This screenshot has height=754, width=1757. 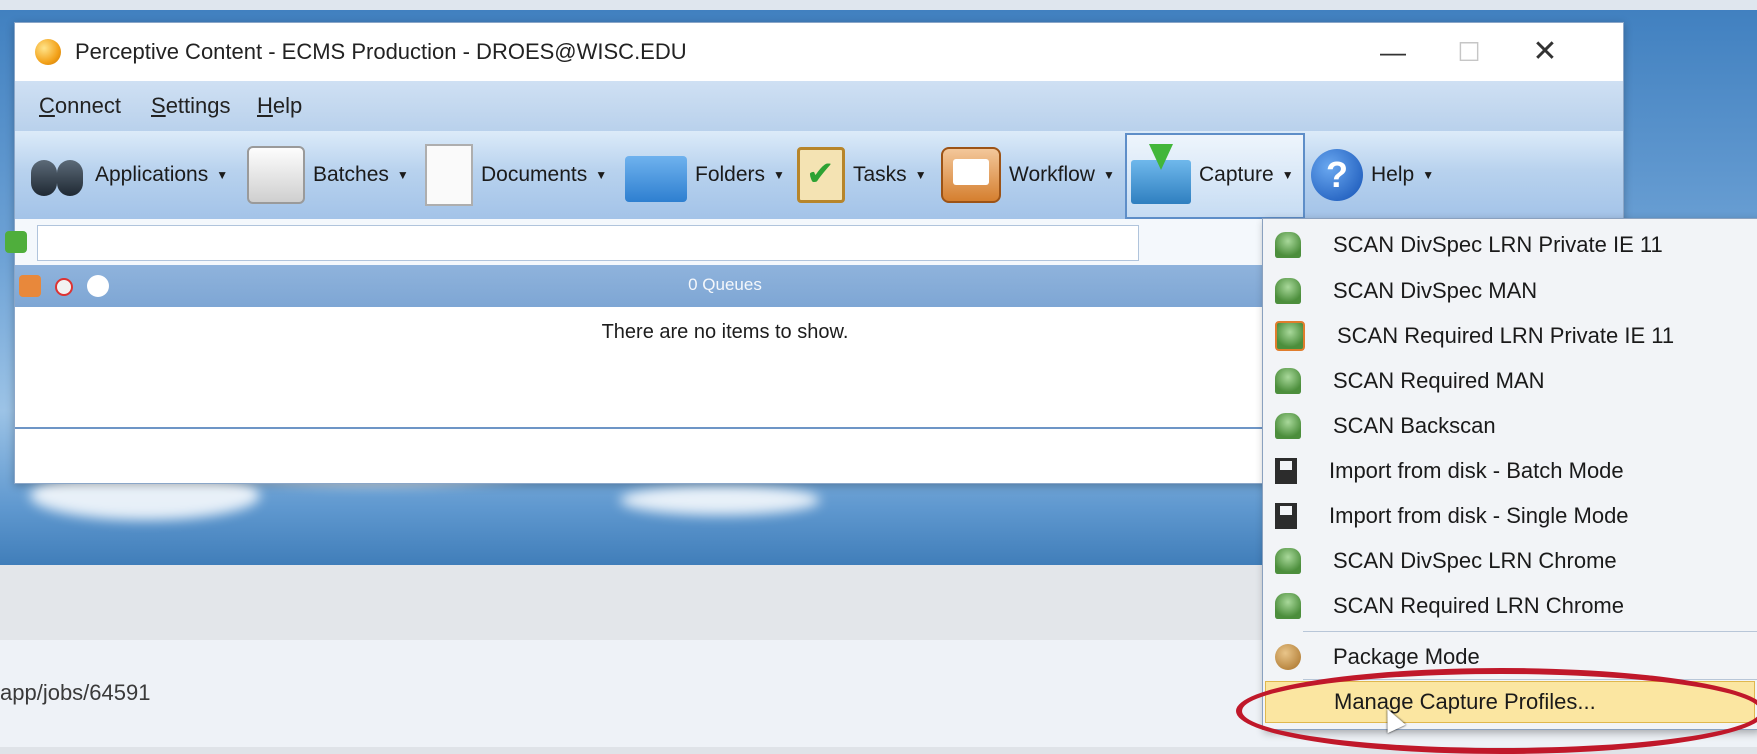 What do you see at coordinates (1496, 711) in the screenshot?
I see `annotation-circle` at bounding box center [1496, 711].